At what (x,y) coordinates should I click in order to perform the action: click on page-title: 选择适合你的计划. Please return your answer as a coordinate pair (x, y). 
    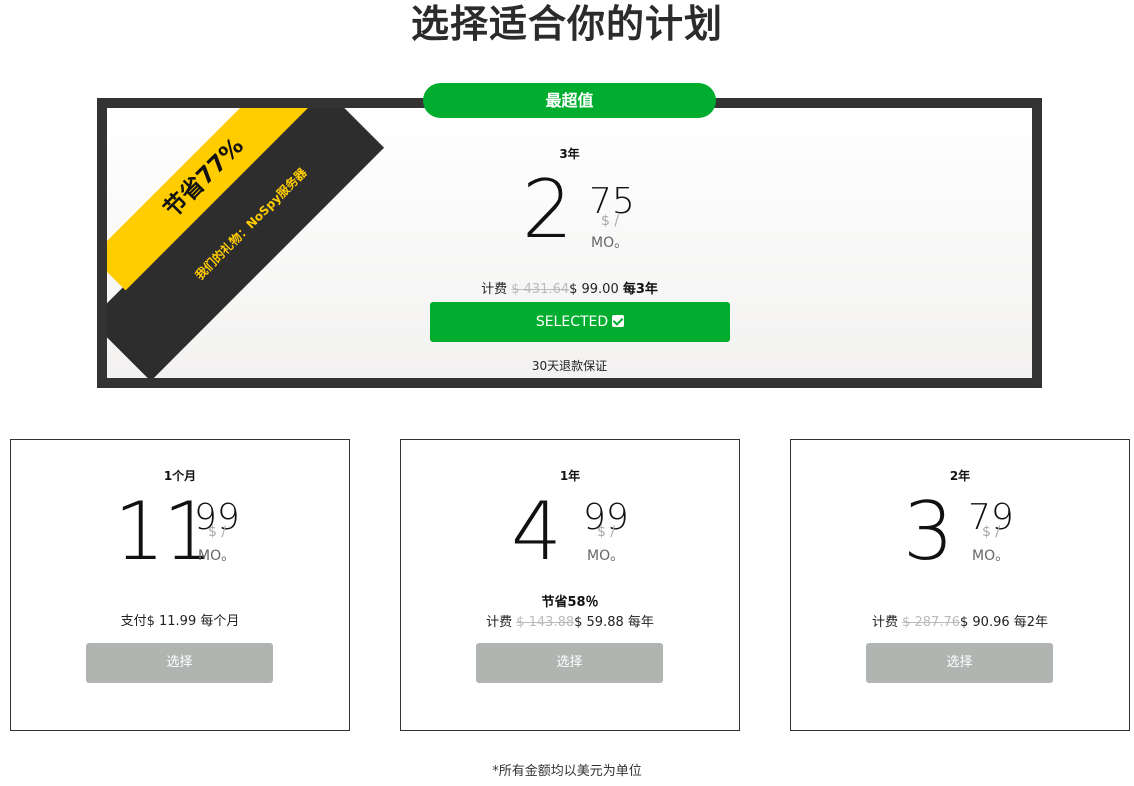
    Looking at the image, I should click on (566, 24).